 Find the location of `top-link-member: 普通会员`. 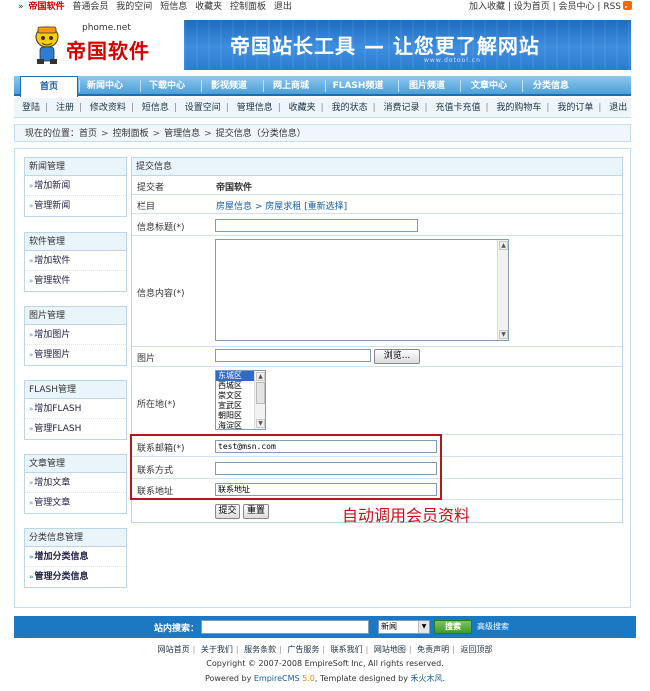

top-link-member: 普通会员 is located at coordinates (90, 7).